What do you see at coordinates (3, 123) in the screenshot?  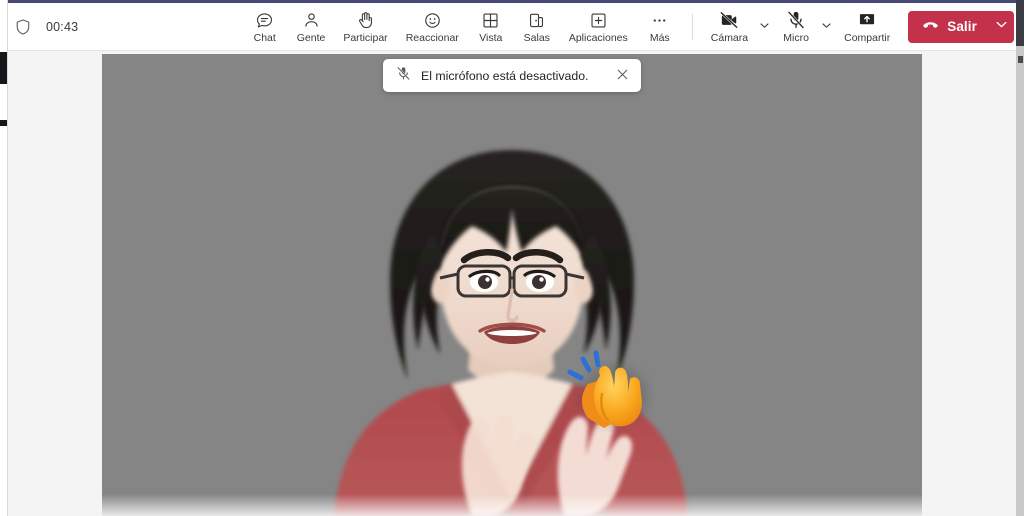 I see `rail-chip-bottom` at bounding box center [3, 123].